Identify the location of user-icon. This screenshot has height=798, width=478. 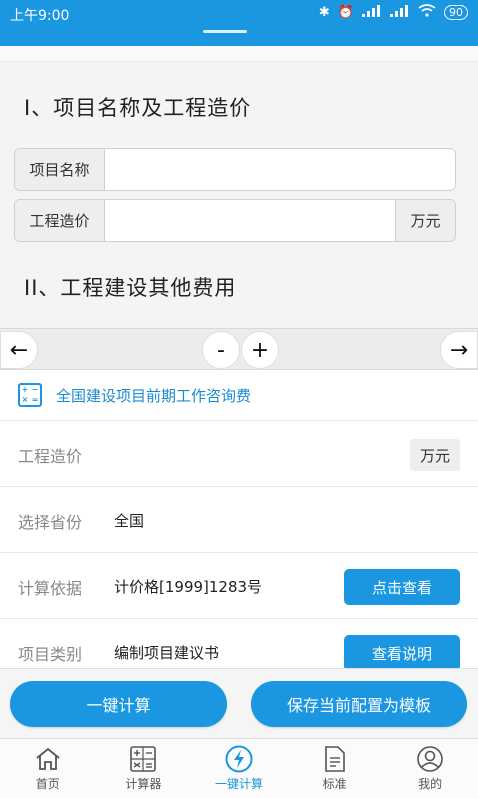
(430, 759).